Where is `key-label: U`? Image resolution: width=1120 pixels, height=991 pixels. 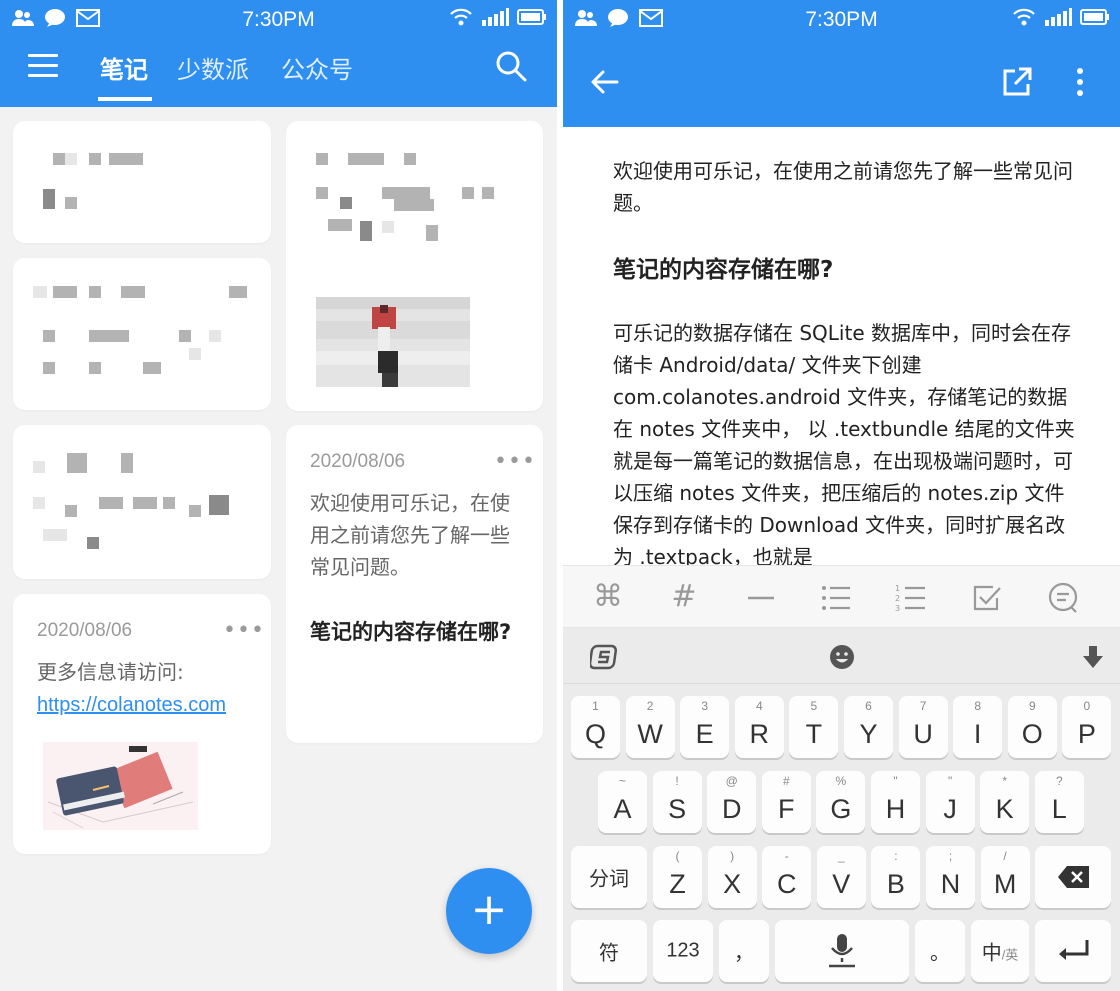
key-label: U is located at coordinates (923, 734).